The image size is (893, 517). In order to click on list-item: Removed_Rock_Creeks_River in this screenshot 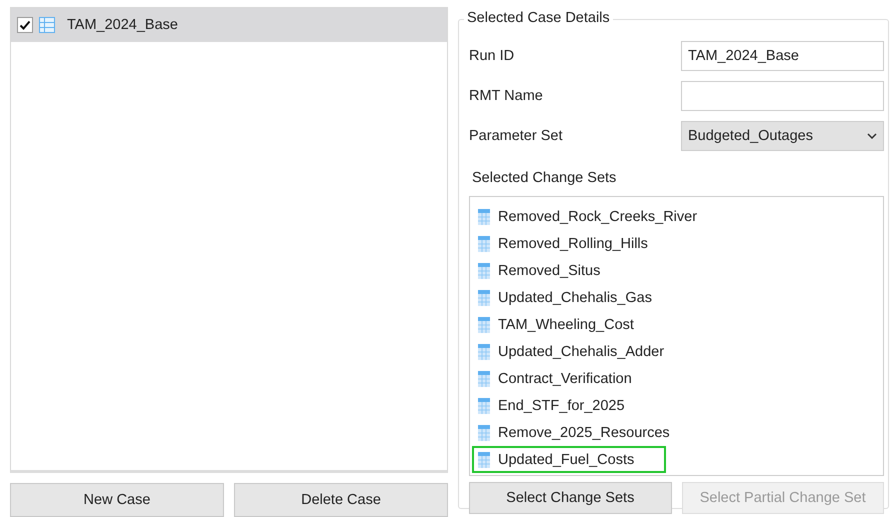, I will do `click(601, 216)`.